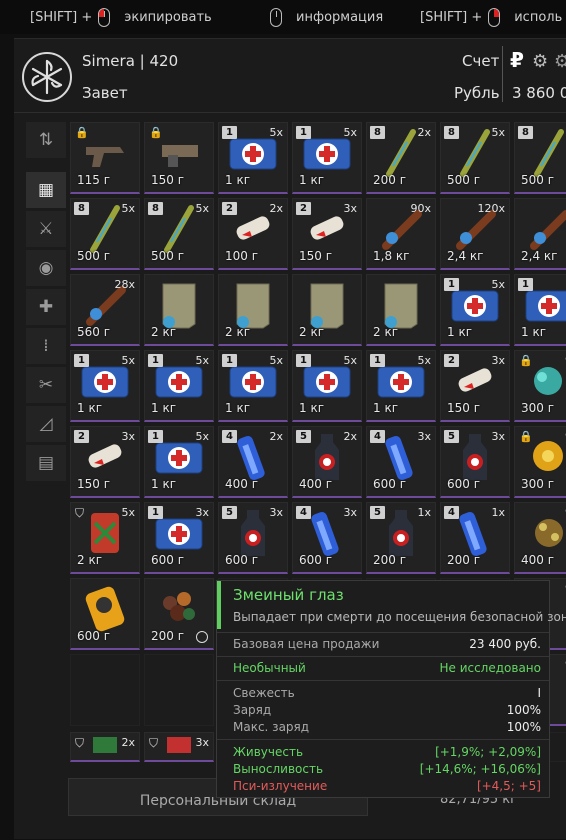 Image resolution: width=566 pixels, height=840 pixels. I want to click on max-charge-value: 100%, so click(523, 727).